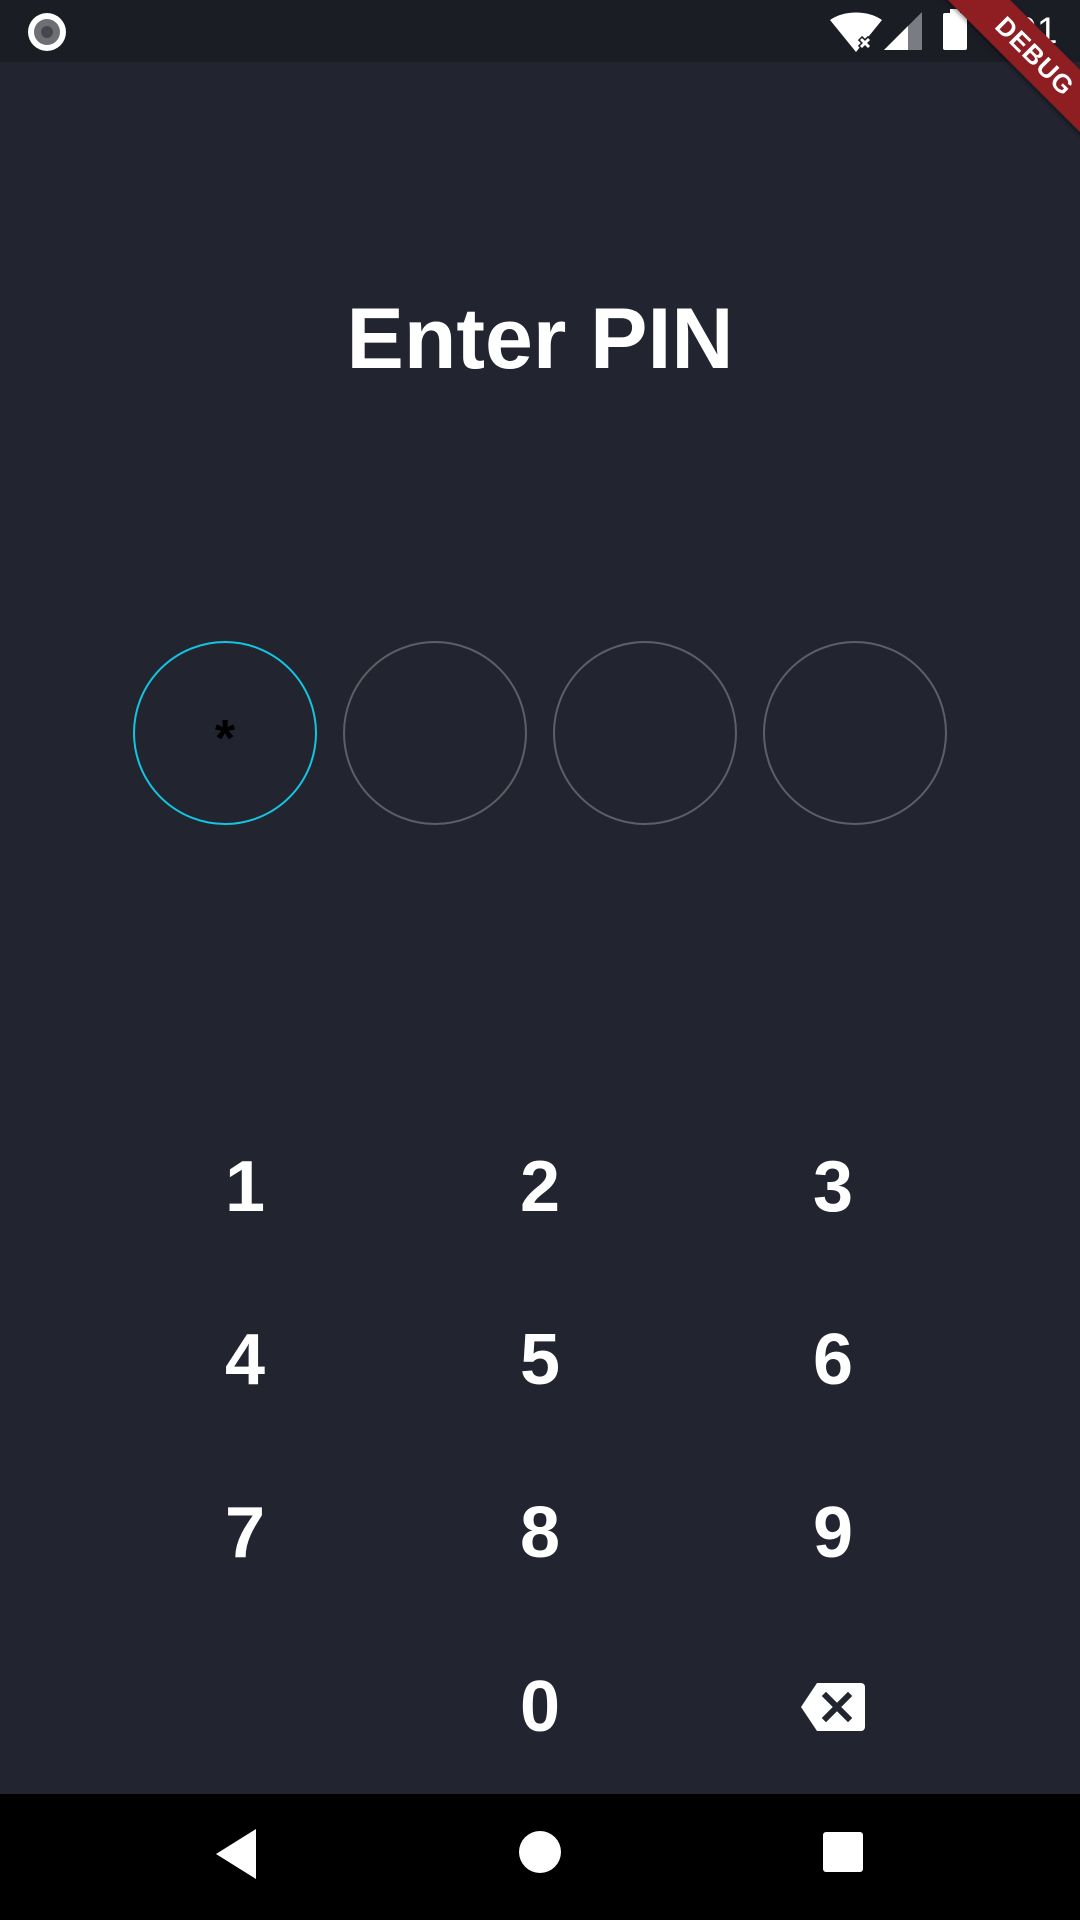 This screenshot has height=1920, width=1080. Describe the element at coordinates (225, 739) in the screenshot. I see `pin-slot-1-mask: *` at that location.